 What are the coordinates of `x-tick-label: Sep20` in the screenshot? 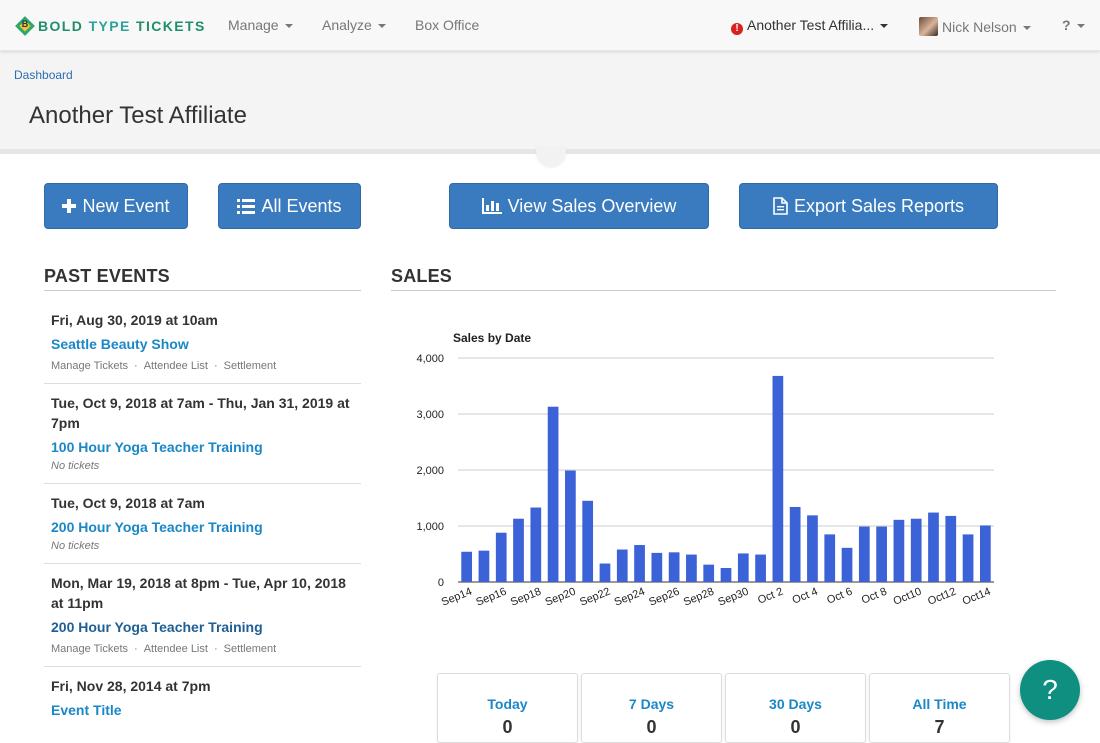 It's located at (561, 597).